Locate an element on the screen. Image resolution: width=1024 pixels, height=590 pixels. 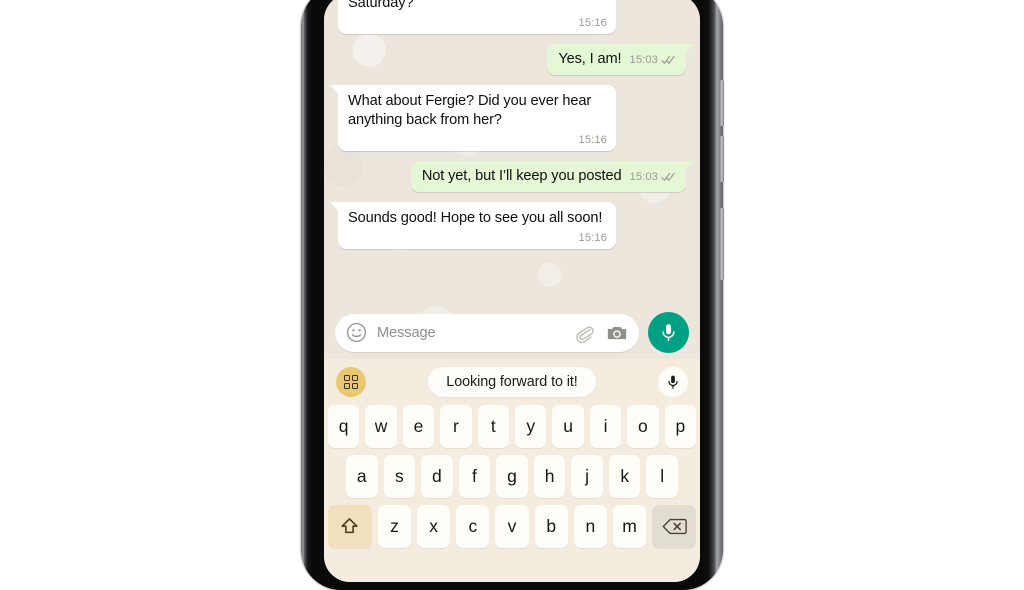
message-bubble-outgoing: Not yet, but I’ll keep you posted 15:03 is located at coordinates (552, 176).